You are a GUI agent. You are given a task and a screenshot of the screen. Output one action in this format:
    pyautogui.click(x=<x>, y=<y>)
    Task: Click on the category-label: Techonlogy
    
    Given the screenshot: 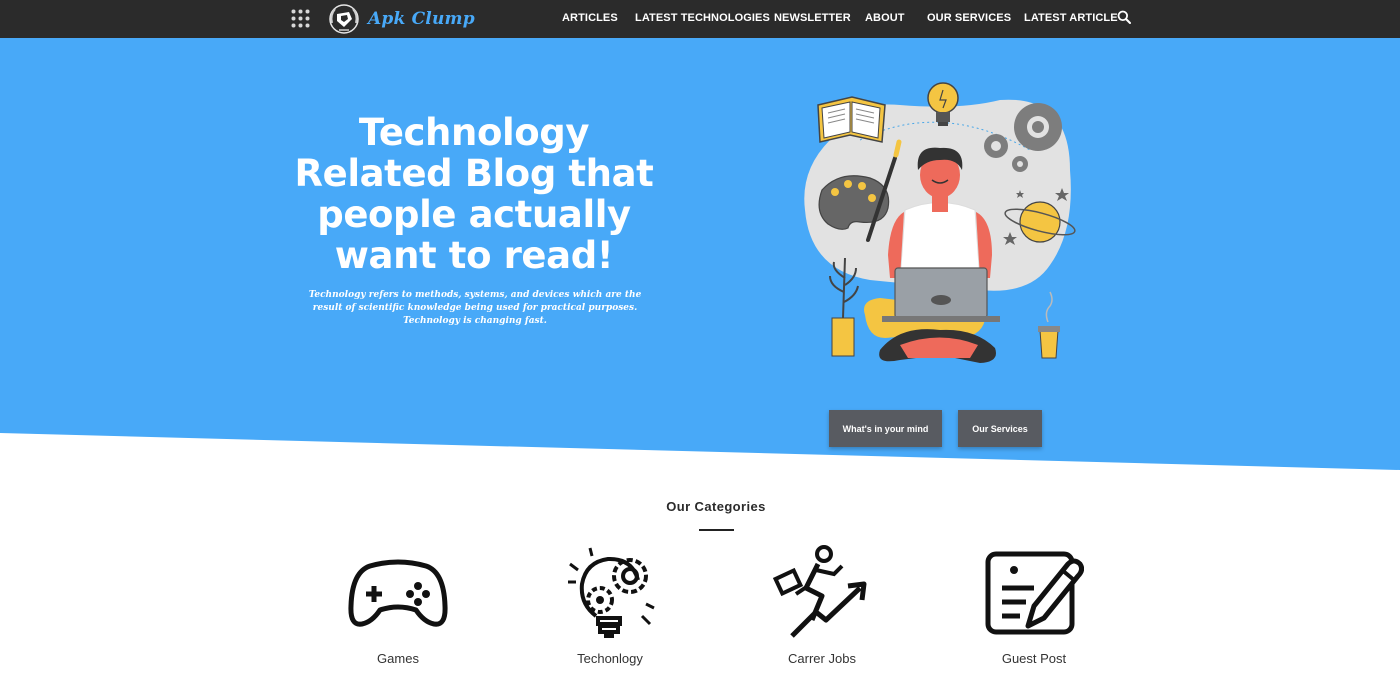 What is the action you would take?
    pyautogui.click(x=610, y=658)
    